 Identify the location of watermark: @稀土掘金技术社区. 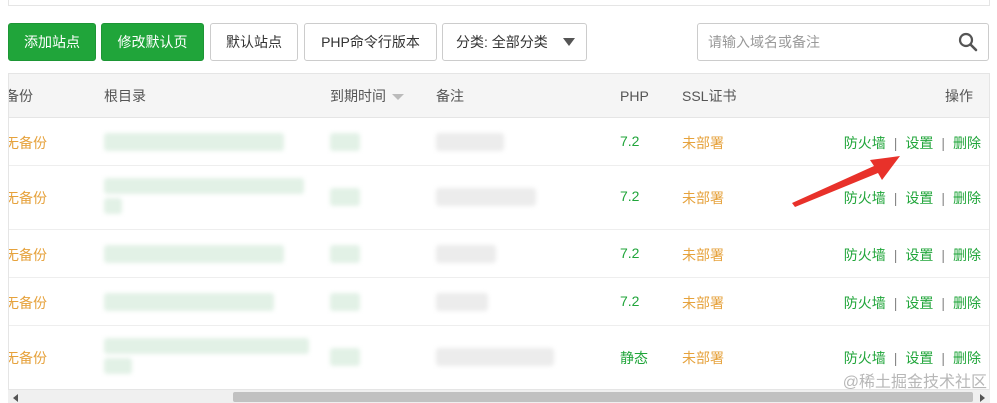
(914, 382).